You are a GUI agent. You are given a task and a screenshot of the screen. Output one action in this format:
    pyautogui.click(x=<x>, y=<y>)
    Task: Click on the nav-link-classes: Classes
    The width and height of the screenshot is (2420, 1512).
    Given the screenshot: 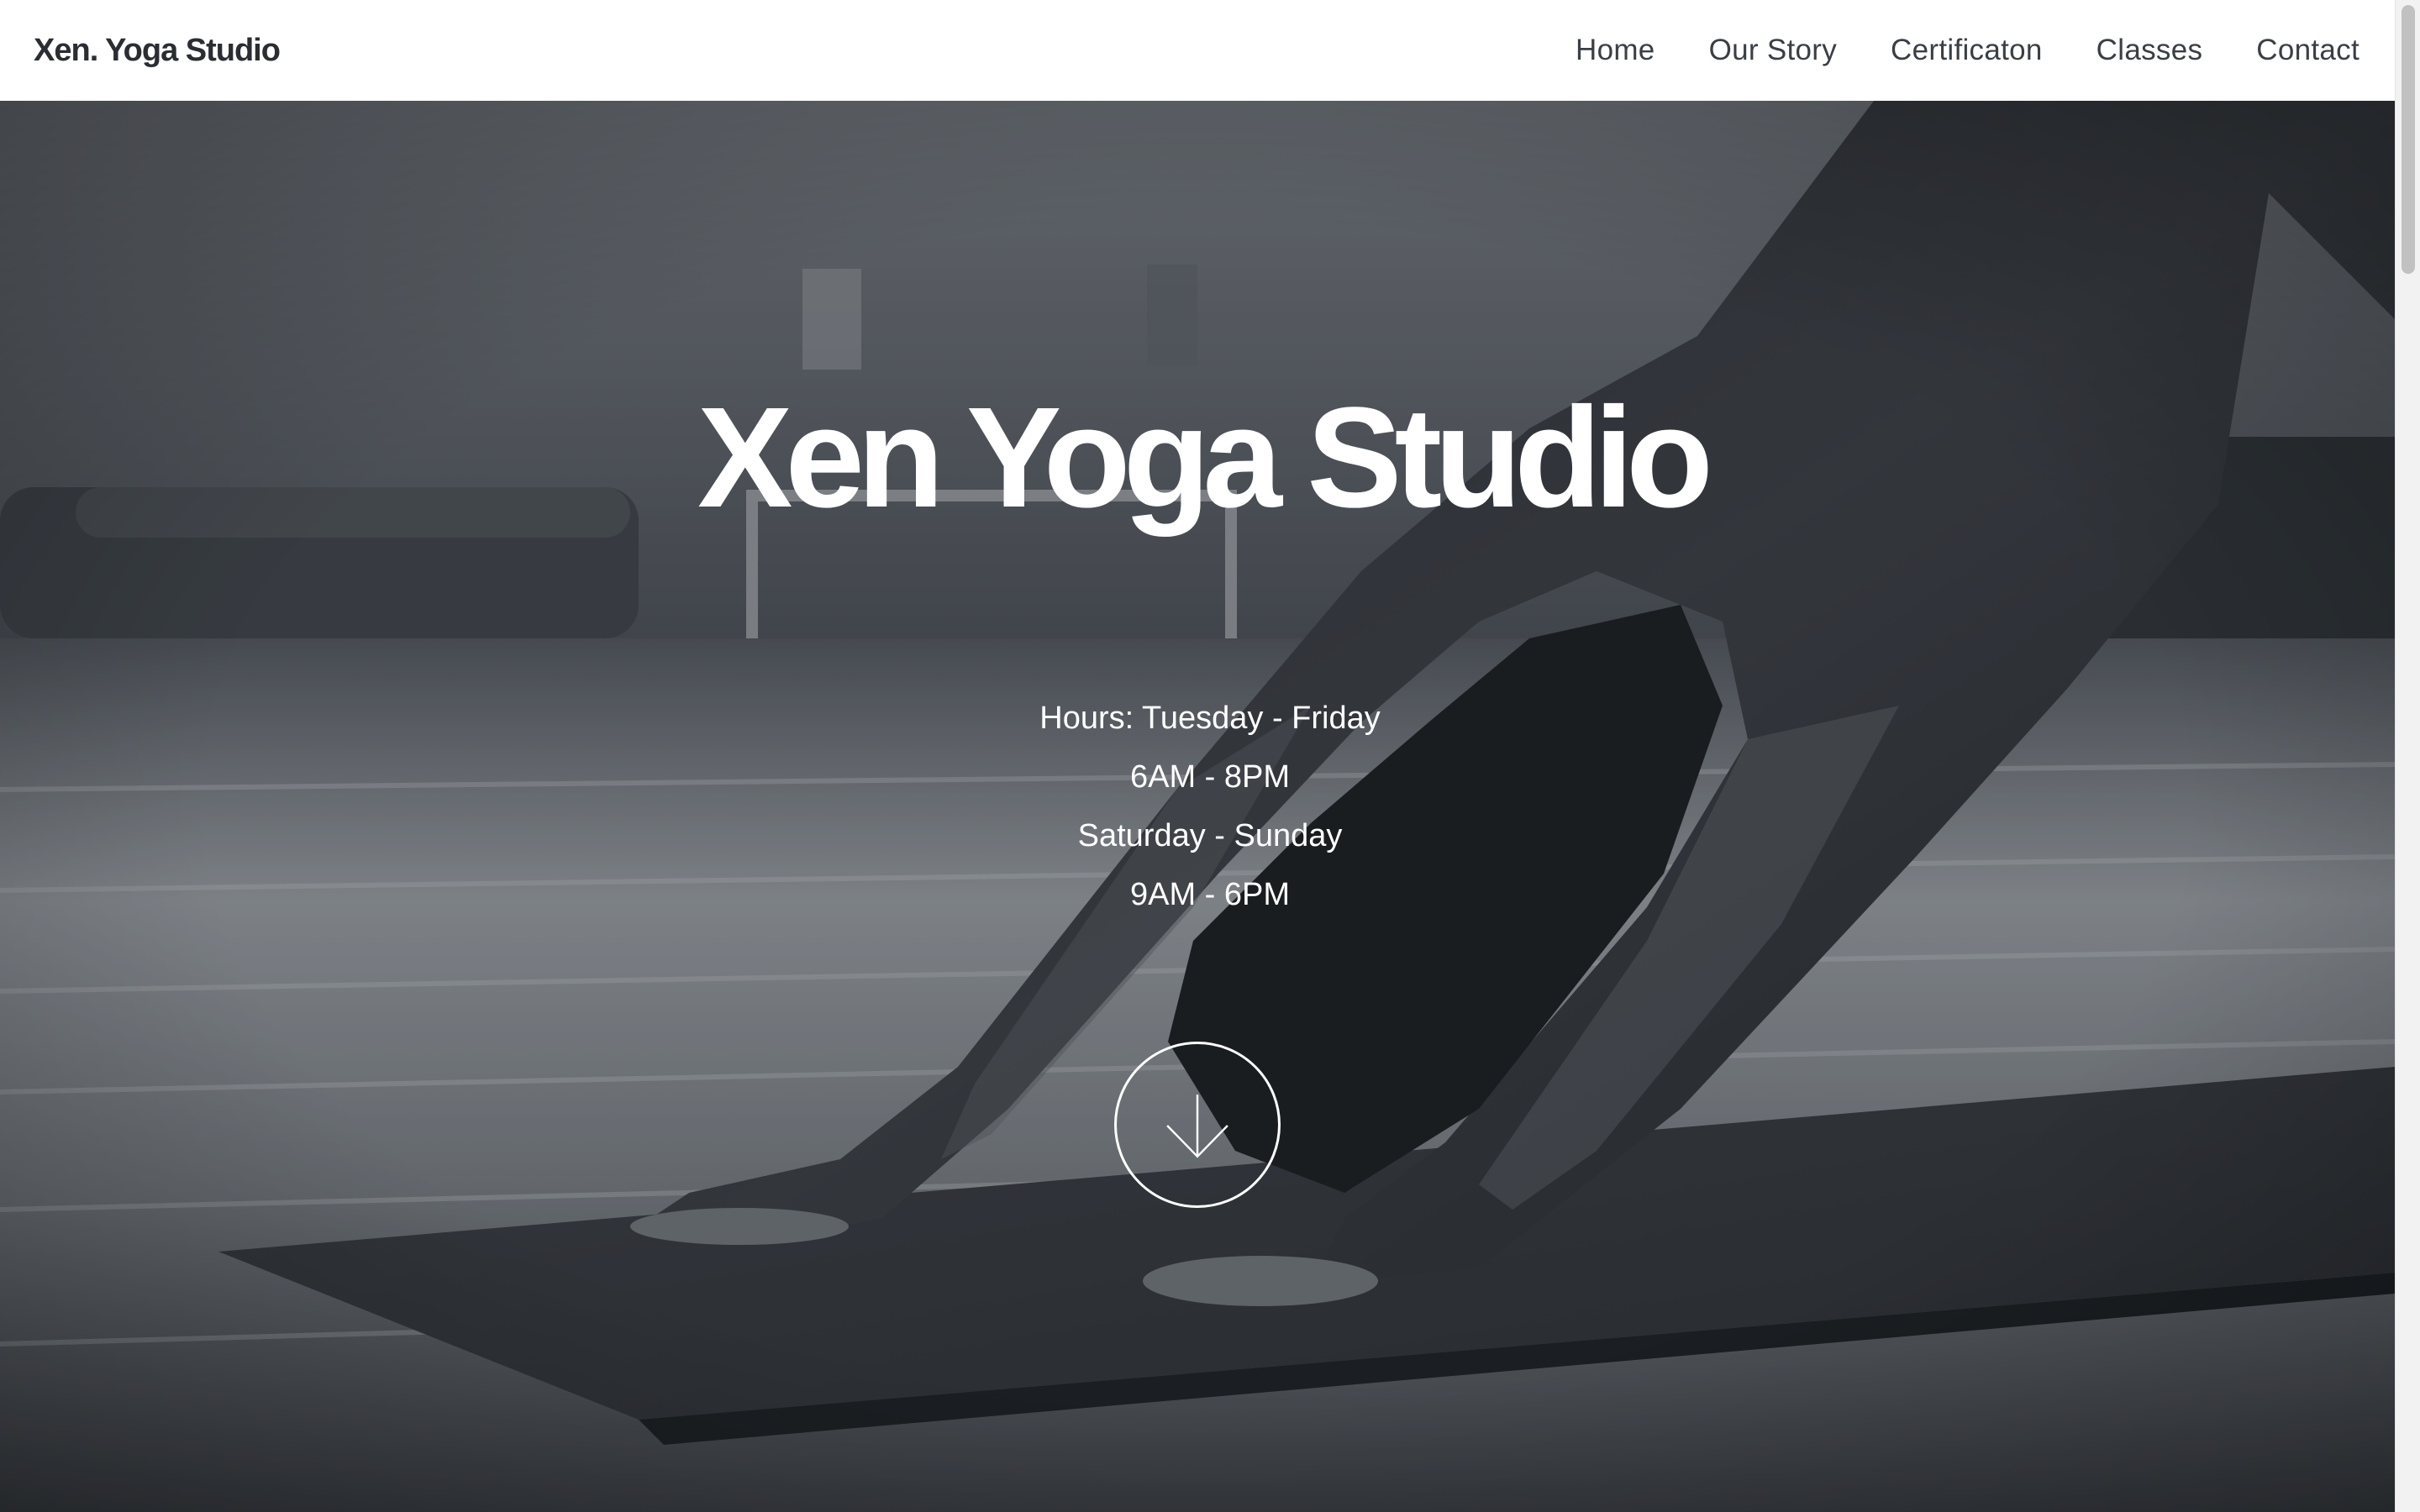 What is the action you would take?
    pyautogui.click(x=2149, y=50)
    